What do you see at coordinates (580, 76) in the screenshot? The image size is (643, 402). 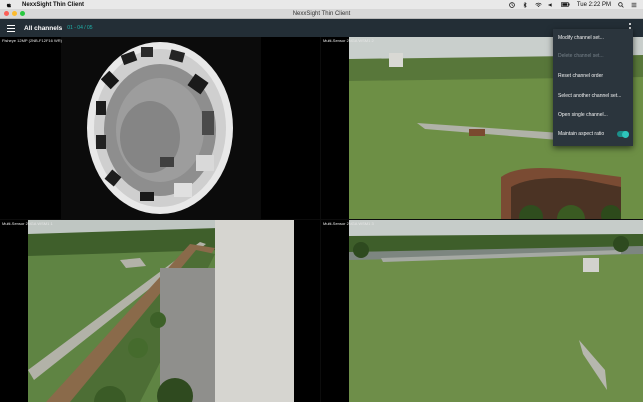 I see `menu-reset-channel-order: Reset channel order` at bounding box center [580, 76].